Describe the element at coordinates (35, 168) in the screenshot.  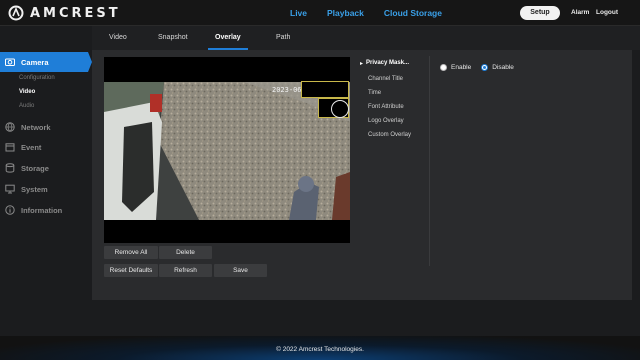
I see `sidebar-item-label: Storage` at that location.